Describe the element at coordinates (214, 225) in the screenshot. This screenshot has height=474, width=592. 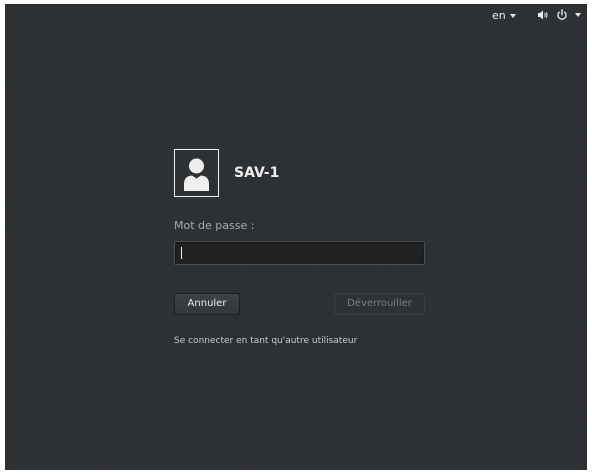
I see `password-label: Mot de passe :` at that location.